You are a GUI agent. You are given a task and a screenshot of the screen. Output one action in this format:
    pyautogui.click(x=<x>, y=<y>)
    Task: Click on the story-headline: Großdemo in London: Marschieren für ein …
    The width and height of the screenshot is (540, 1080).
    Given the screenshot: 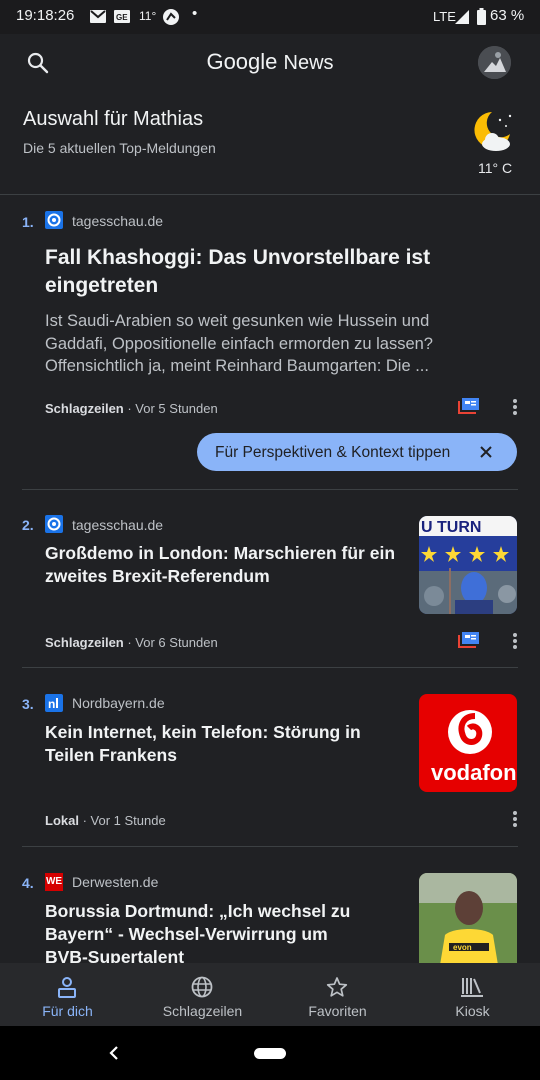 What is the action you would take?
    pyautogui.click(x=225, y=565)
    